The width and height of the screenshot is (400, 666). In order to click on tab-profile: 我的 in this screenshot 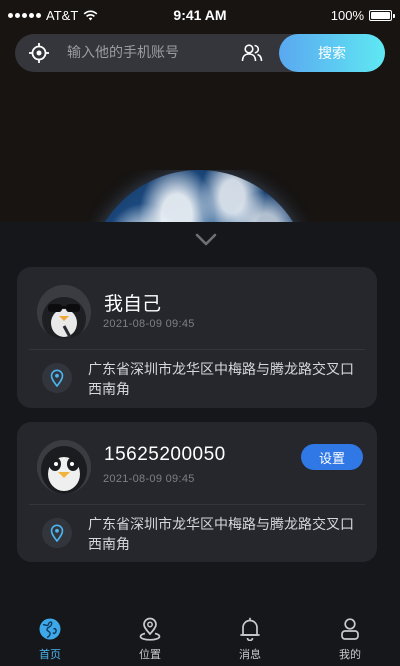, I will do `click(350, 632)`.